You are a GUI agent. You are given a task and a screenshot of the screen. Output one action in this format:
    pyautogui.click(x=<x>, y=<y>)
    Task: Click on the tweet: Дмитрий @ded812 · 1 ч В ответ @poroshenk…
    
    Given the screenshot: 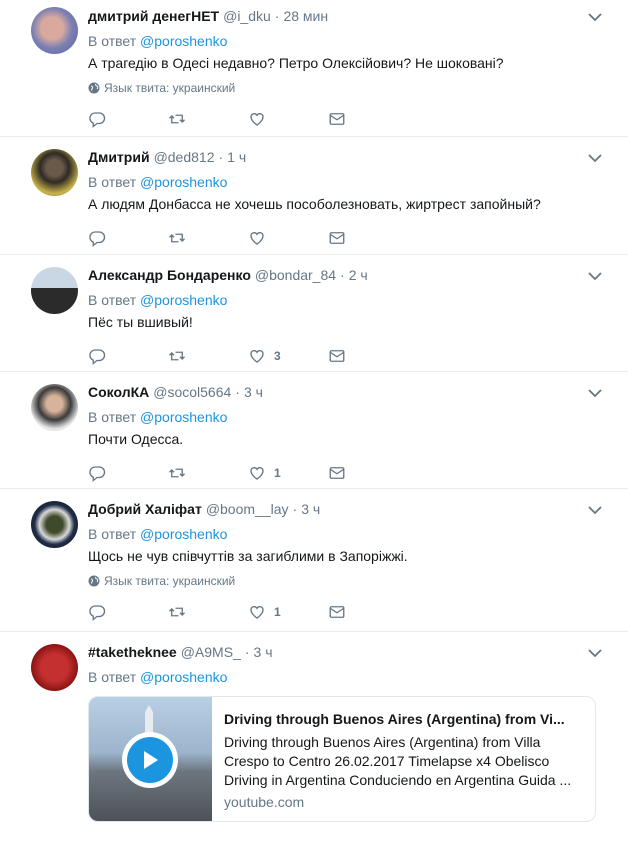 What is the action you would take?
    pyautogui.click(x=314, y=196)
    